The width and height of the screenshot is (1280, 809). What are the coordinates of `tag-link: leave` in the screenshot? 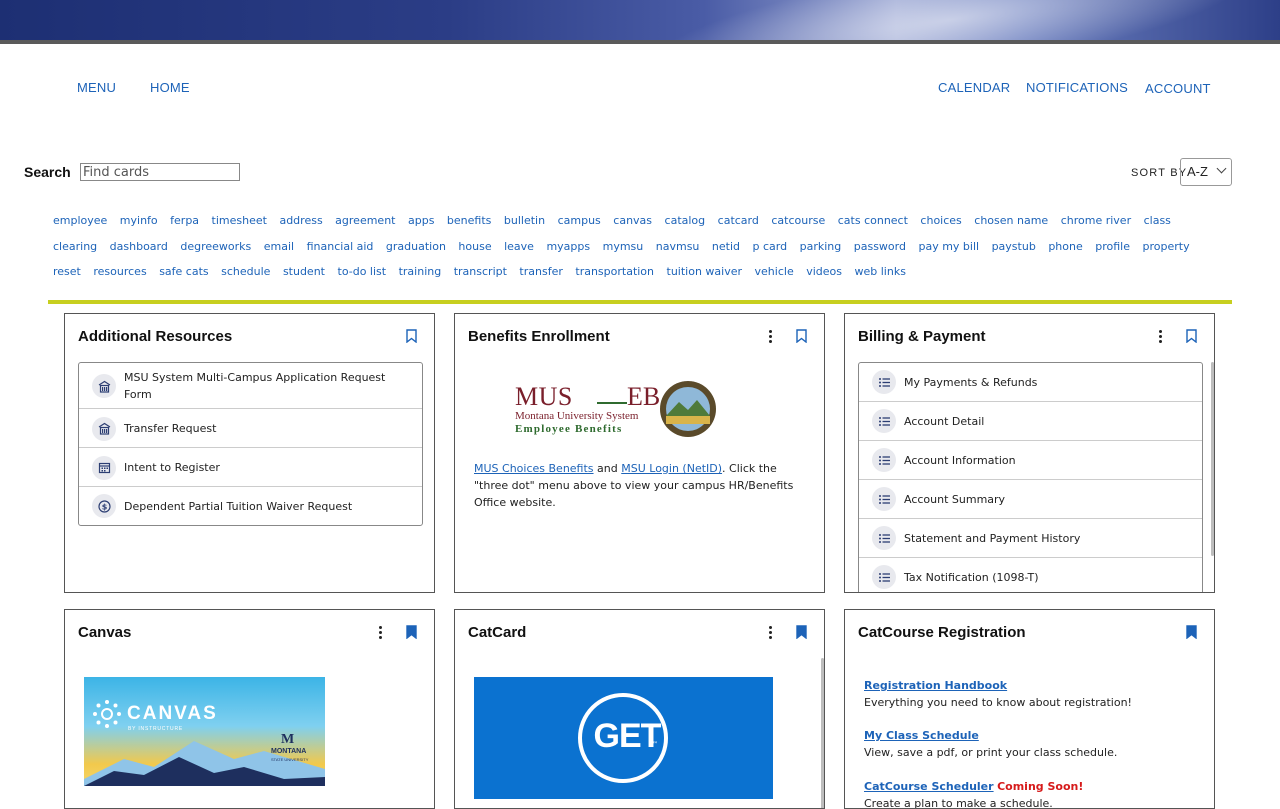 It's located at (519, 246).